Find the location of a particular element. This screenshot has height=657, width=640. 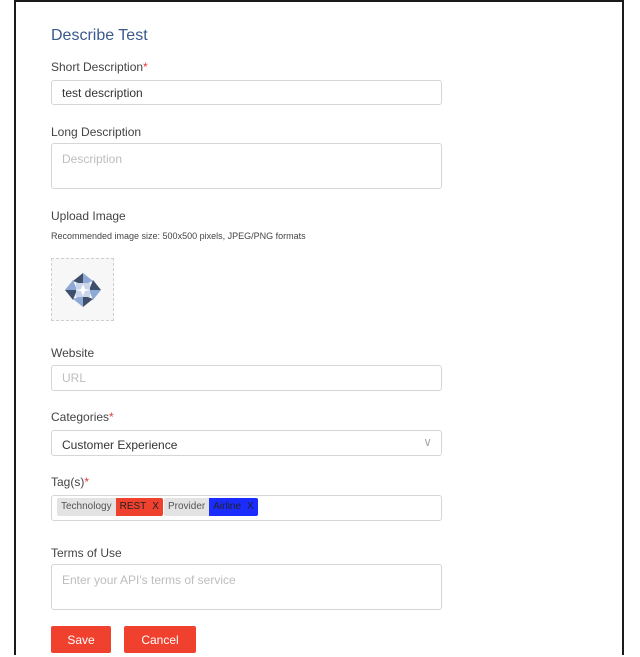

categories-select: Customer Experience ∨ is located at coordinates (246, 443).